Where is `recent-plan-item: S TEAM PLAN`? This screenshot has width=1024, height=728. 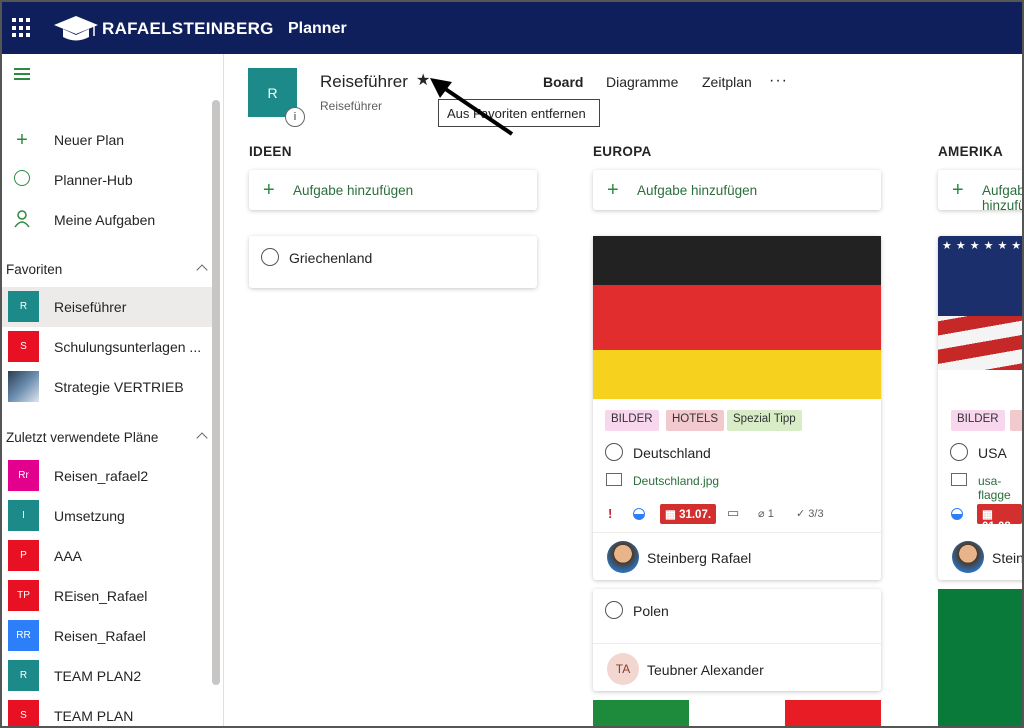 recent-plan-item: S TEAM PLAN is located at coordinates (107, 711).